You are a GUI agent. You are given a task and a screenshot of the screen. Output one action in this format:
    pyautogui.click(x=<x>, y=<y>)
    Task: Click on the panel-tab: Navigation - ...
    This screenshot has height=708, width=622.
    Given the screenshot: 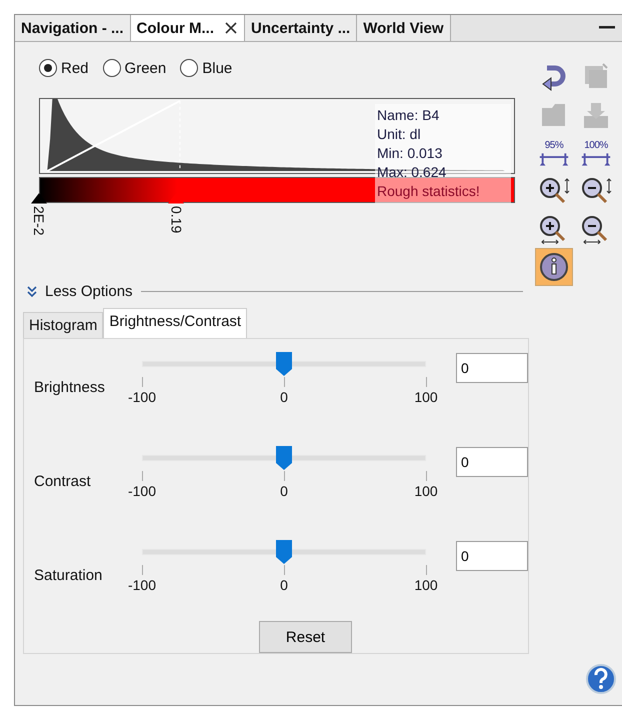 What is the action you would take?
    pyautogui.click(x=73, y=28)
    